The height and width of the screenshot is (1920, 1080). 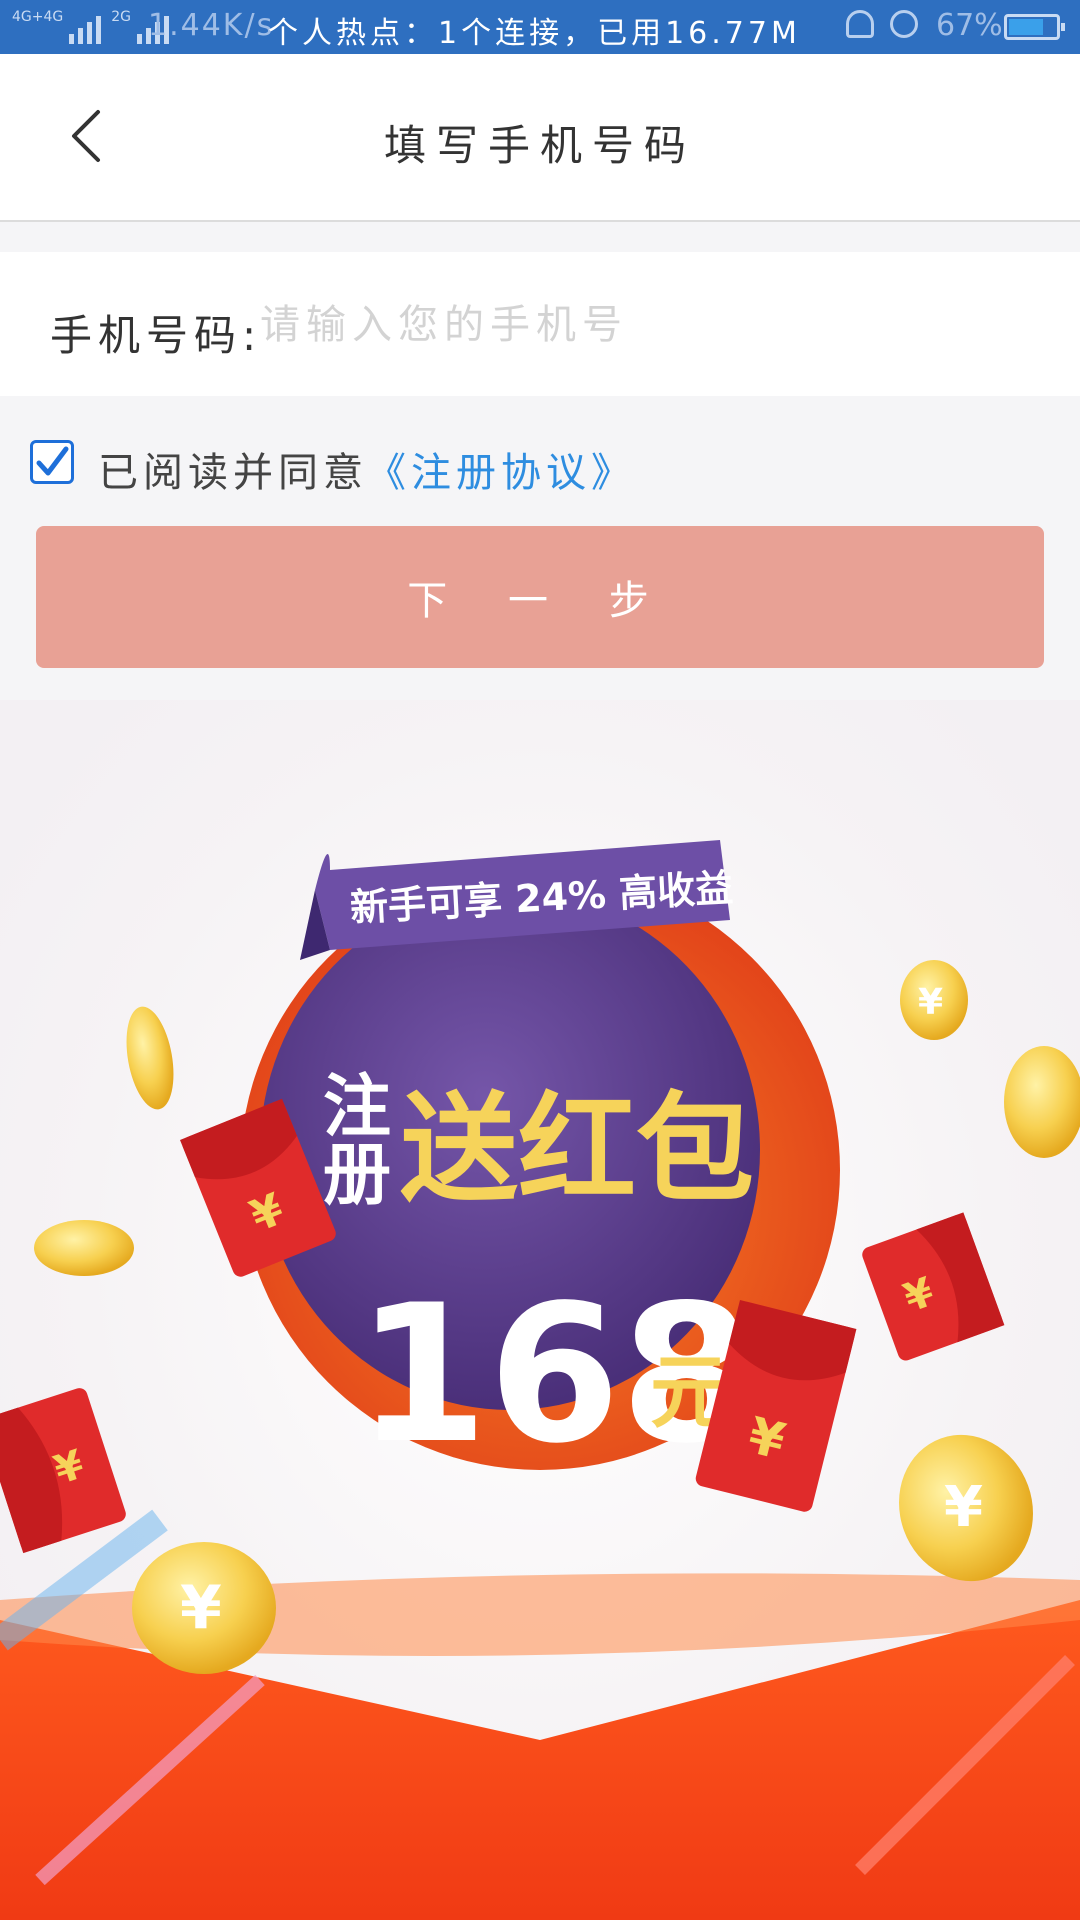 I want to click on register-side-text: 注册, so click(x=350, y=1138).